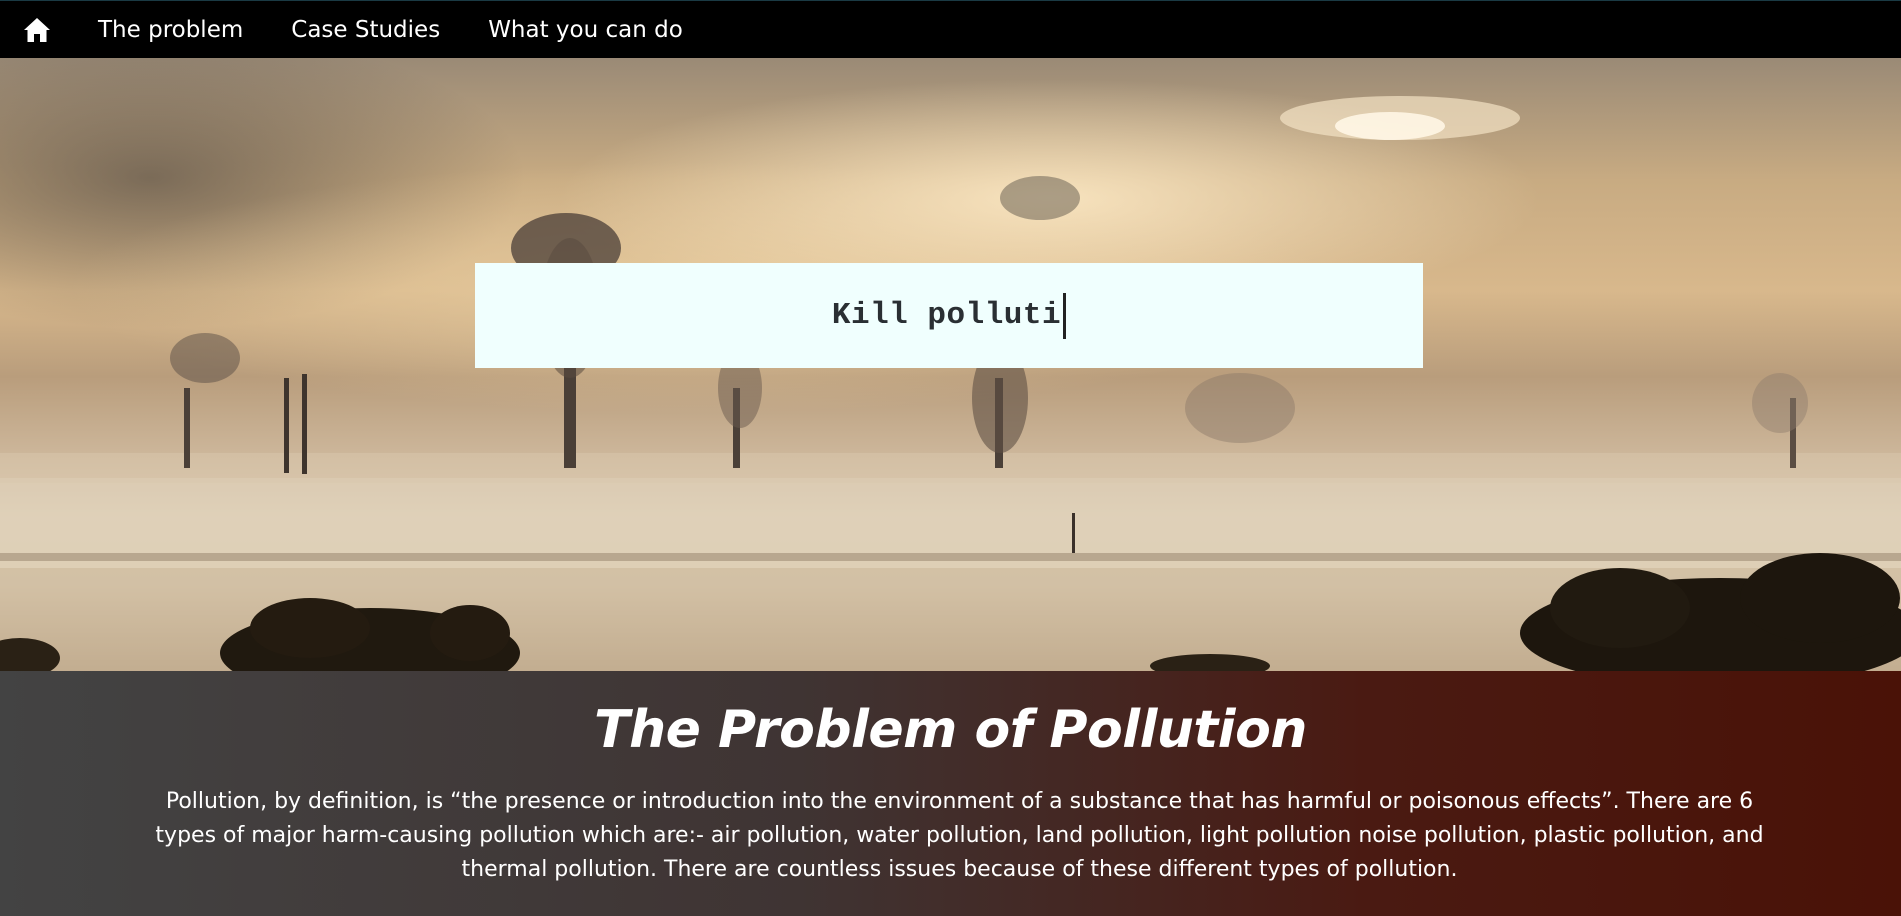 The image size is (1901, 916). I want to click on home-link, so click(37, 30).